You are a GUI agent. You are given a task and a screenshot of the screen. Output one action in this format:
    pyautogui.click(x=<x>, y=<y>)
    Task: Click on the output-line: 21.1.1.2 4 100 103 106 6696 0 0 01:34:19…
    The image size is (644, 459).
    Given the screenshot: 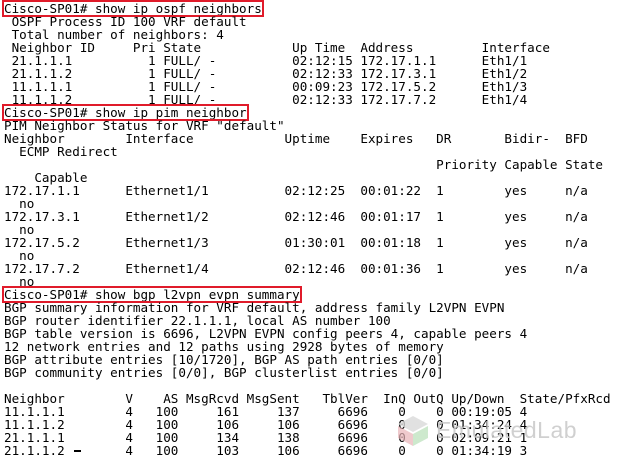 What is the action you would take?
    pyautogui.click(x=266, y=450)
    